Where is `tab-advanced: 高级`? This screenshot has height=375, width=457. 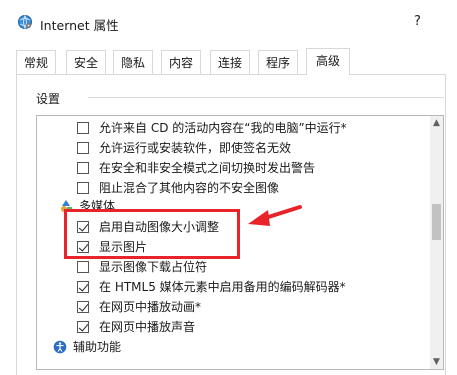
tab-advanced: 高级 is located at coordinates (328, 61).